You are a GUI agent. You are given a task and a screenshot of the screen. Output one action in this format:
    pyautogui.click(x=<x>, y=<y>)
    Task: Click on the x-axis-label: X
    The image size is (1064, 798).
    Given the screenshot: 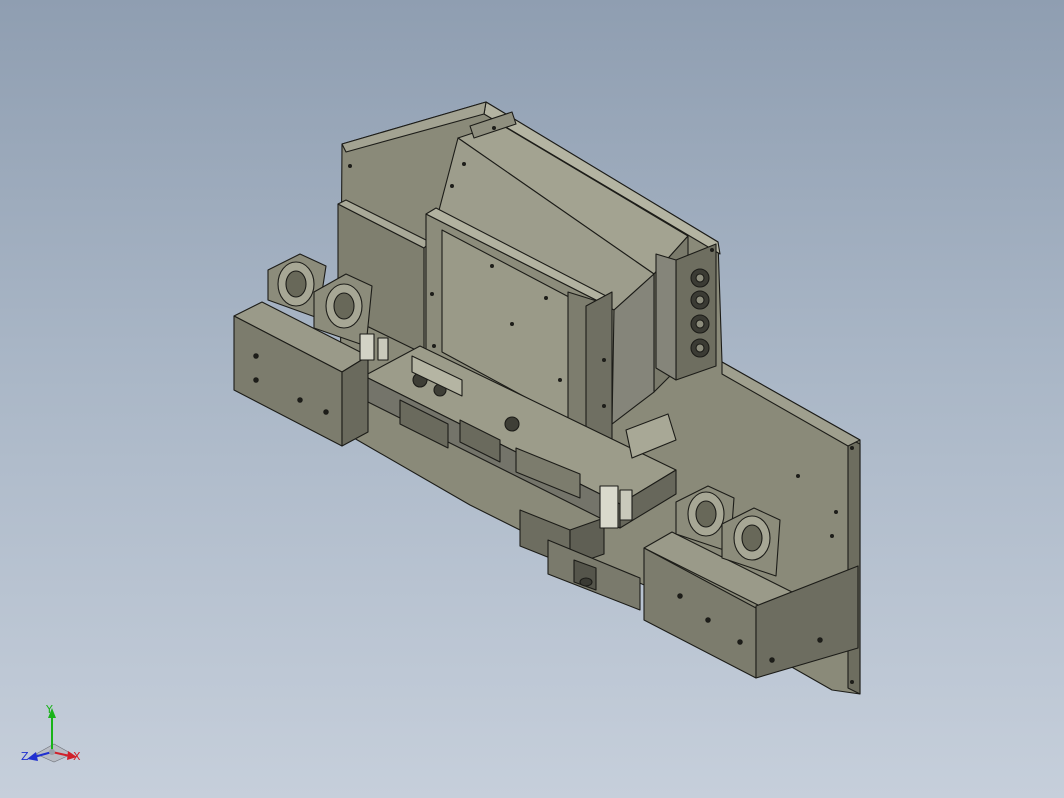 What is the action you would take?
    pyautogui.click(x=77, y=756)
    